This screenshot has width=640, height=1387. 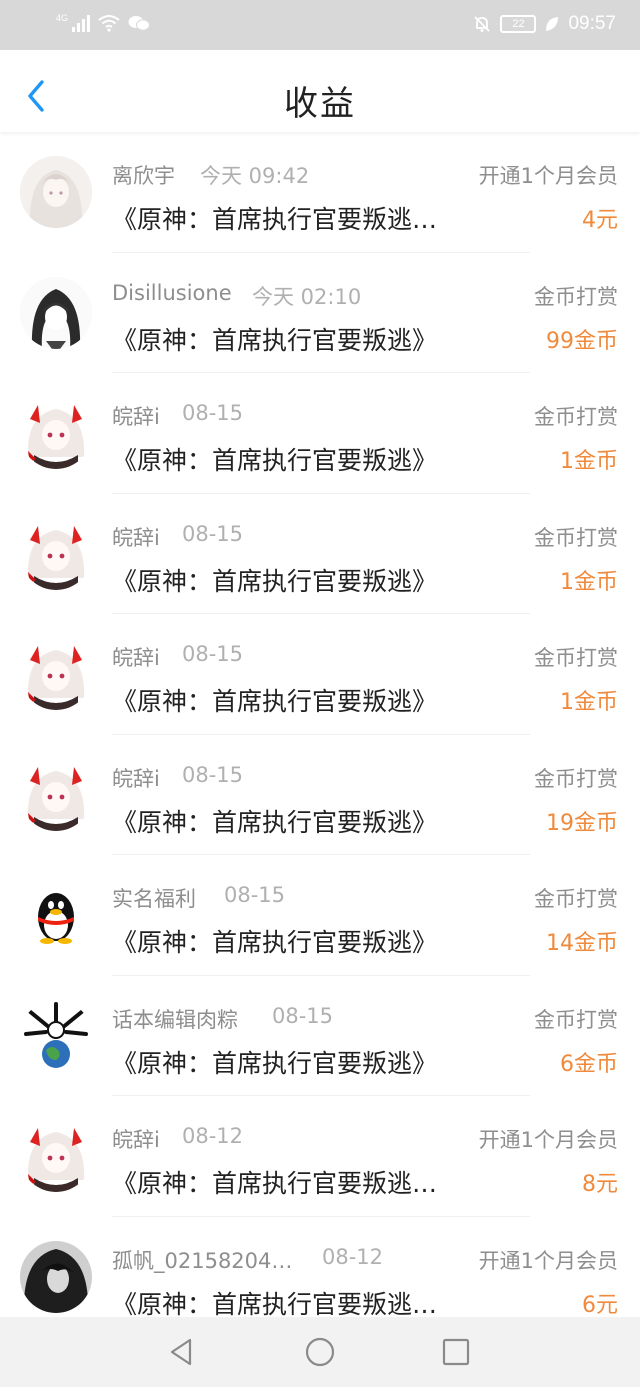 What do you see at coordinates (320, 25) in the screenshot?
I see `status-bar: 4G 22 09:57` at bounding box center [320, 25].